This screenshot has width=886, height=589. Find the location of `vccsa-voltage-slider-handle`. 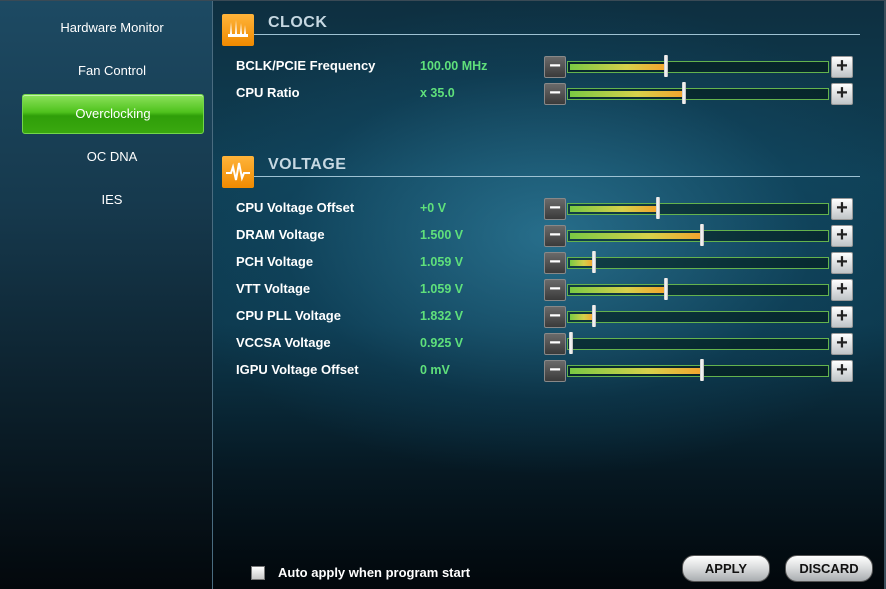

vccsa-voltage-slider-handle is located at coordinates (571, 343).